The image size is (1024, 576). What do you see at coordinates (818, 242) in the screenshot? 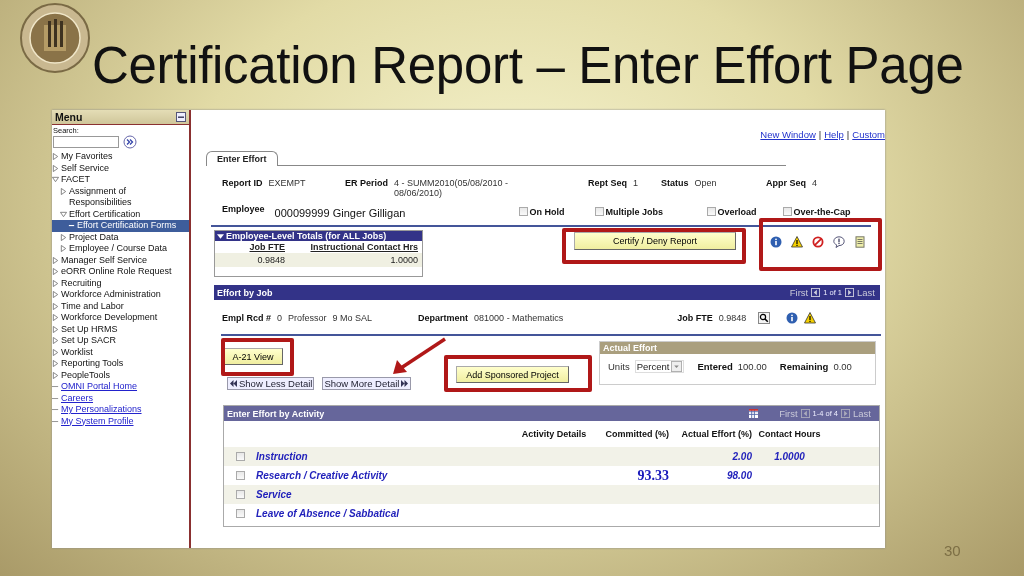
I see `stop-icon` at bounding box center [818, 242].